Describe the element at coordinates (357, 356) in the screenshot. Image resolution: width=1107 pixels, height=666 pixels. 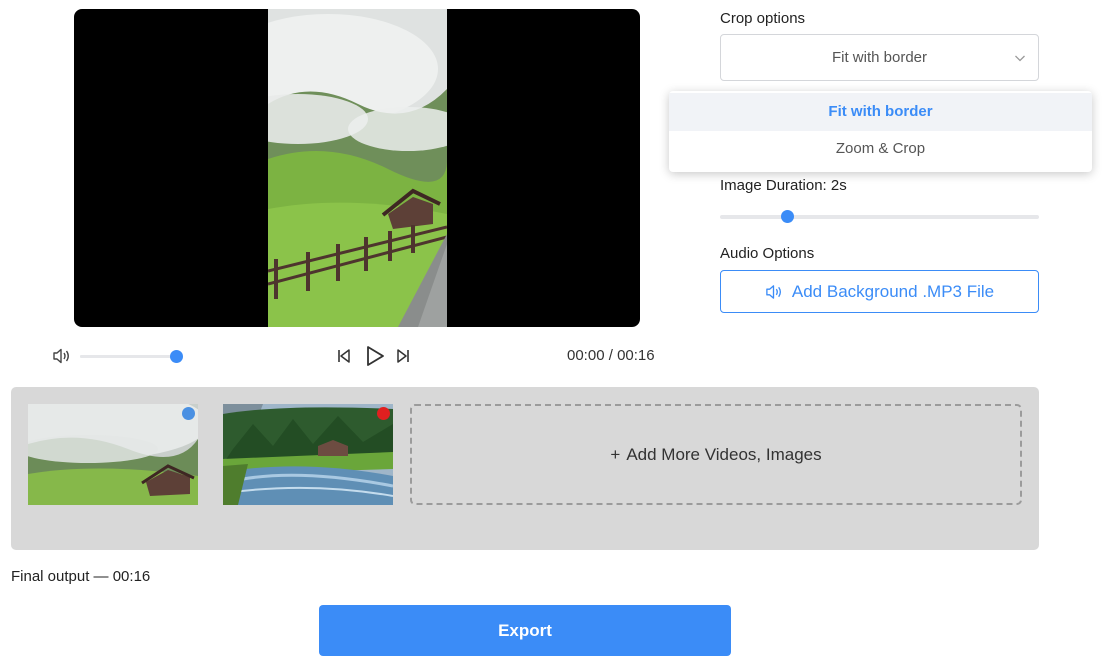
I see `player-controls: 00:00 / 00:16` at that location.